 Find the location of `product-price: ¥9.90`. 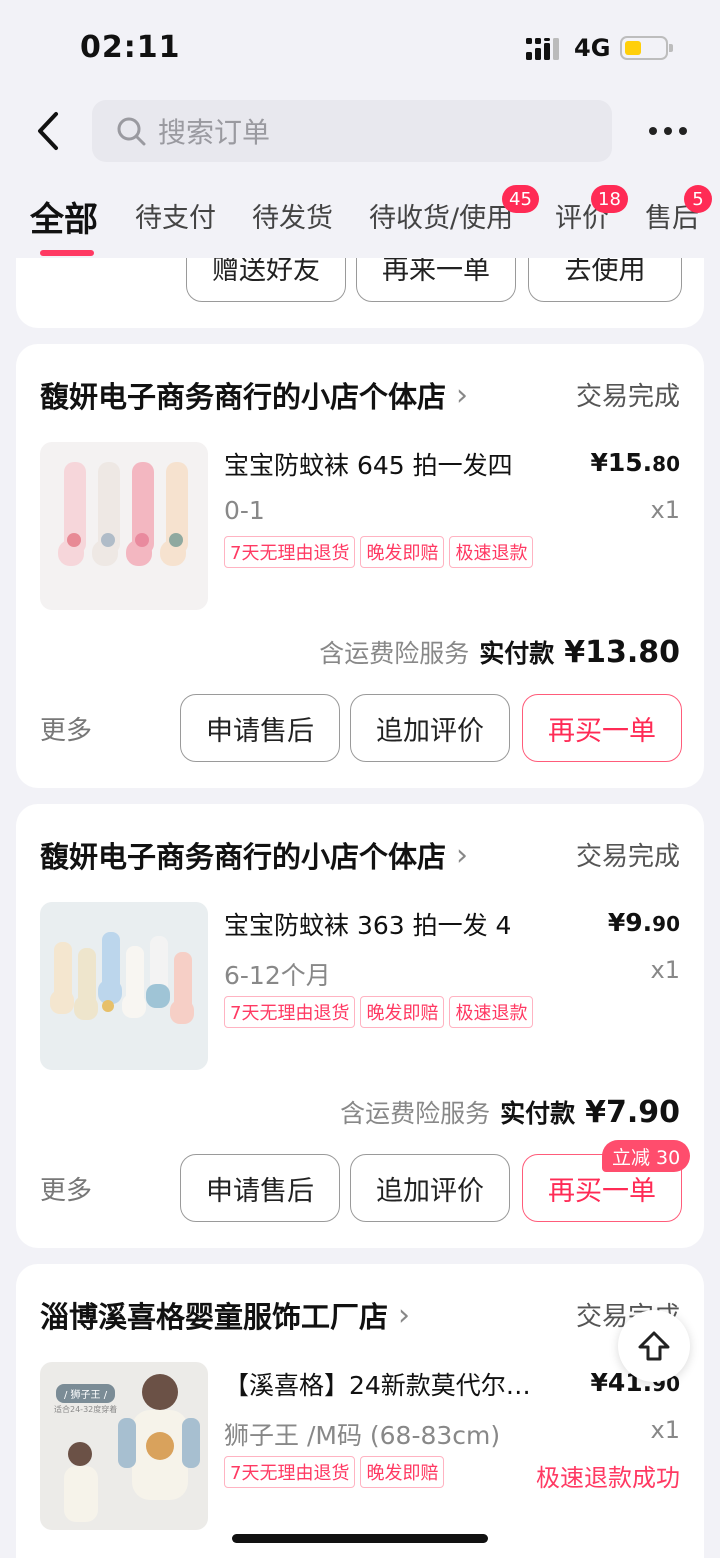

product-price: ¥9.90 is located at coordinates (644, 922).